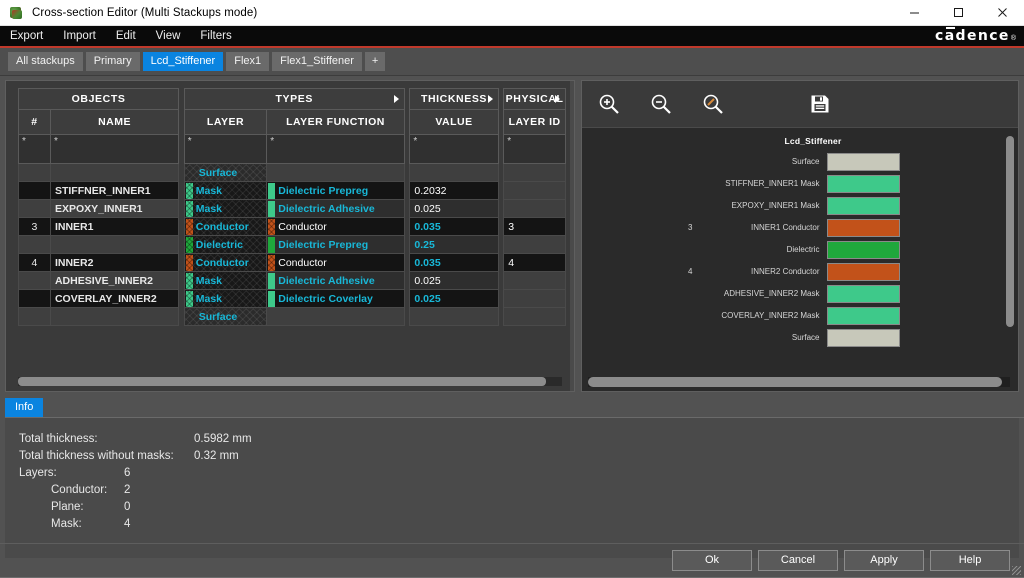 The image size is (1024, 578). What do you see at coordinates (454, 122) in the screenshot?
I see `column-header-value: VALUE` at bounding box center [454, 122].